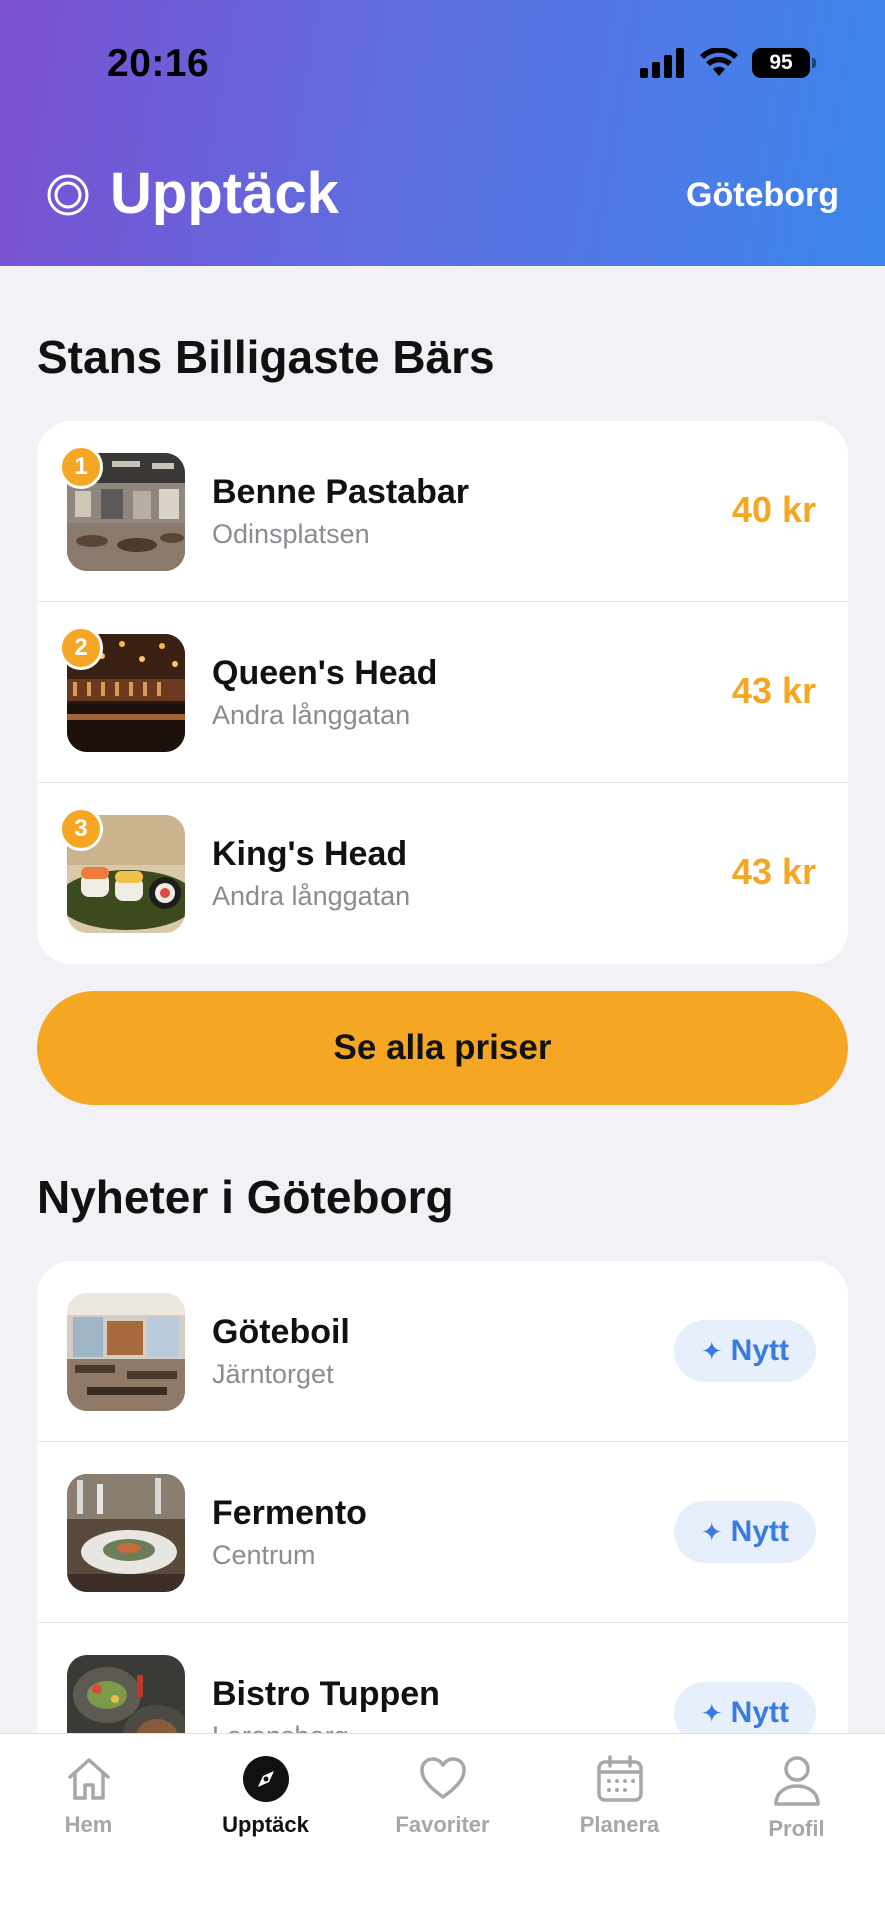  Describe the element at coordinates (81, 467) in the screenshot. I see `rank-badge: 1` at that location.